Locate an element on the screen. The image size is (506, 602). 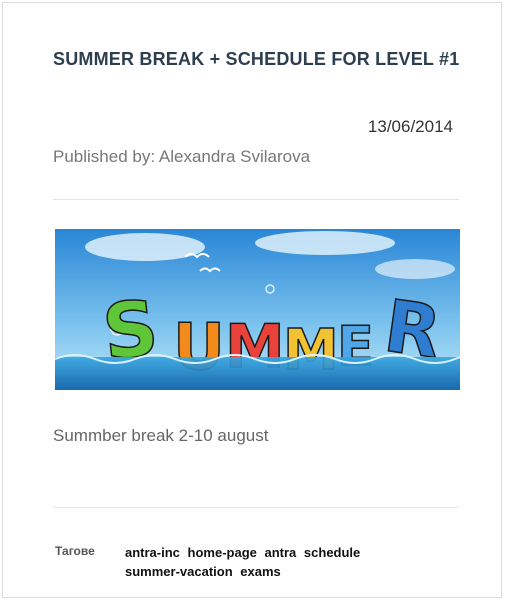
tag-link: home-page is located at coordinates (222, 552).